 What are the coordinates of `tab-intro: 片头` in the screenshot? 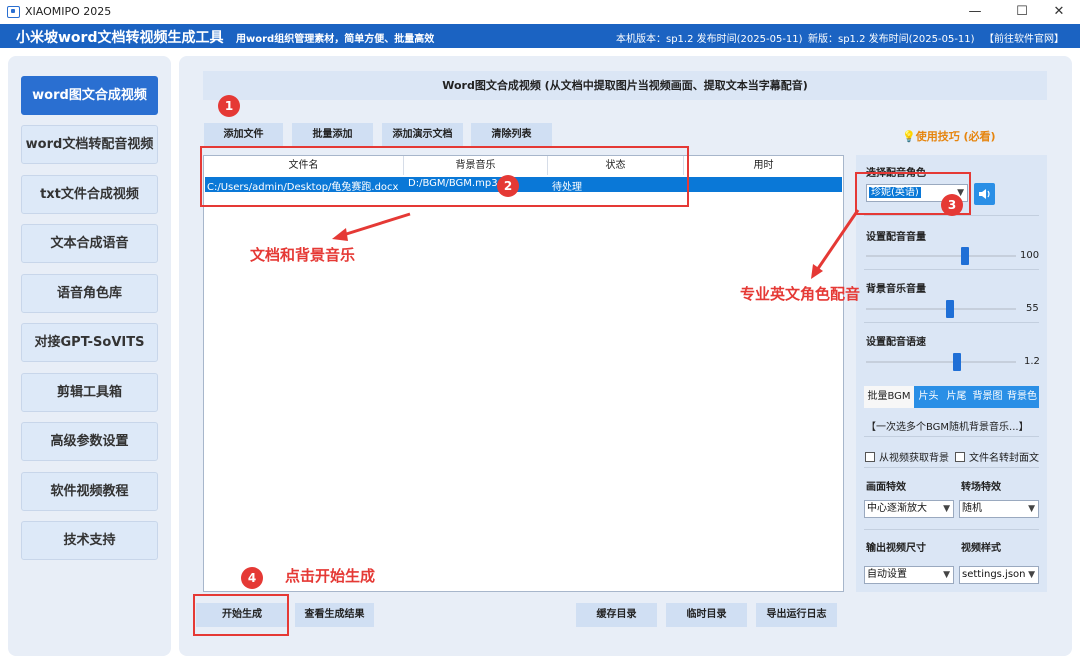 It's located at (928, 397).